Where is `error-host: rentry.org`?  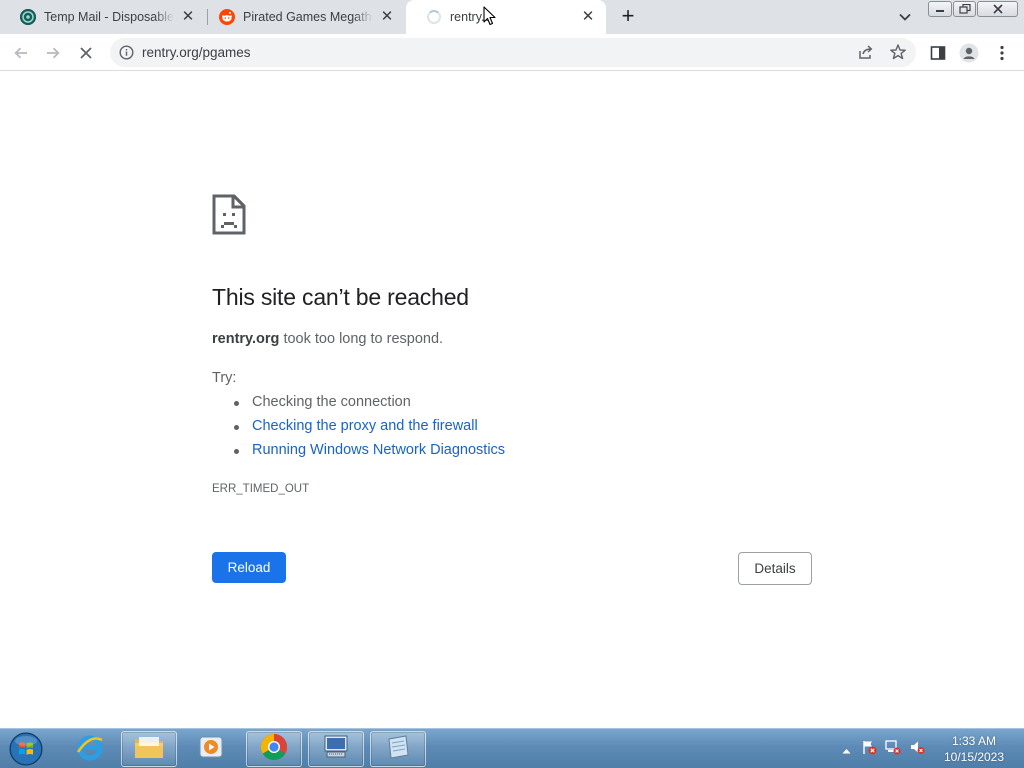 error-host: rentry.org is located at coordinates (246, 339).